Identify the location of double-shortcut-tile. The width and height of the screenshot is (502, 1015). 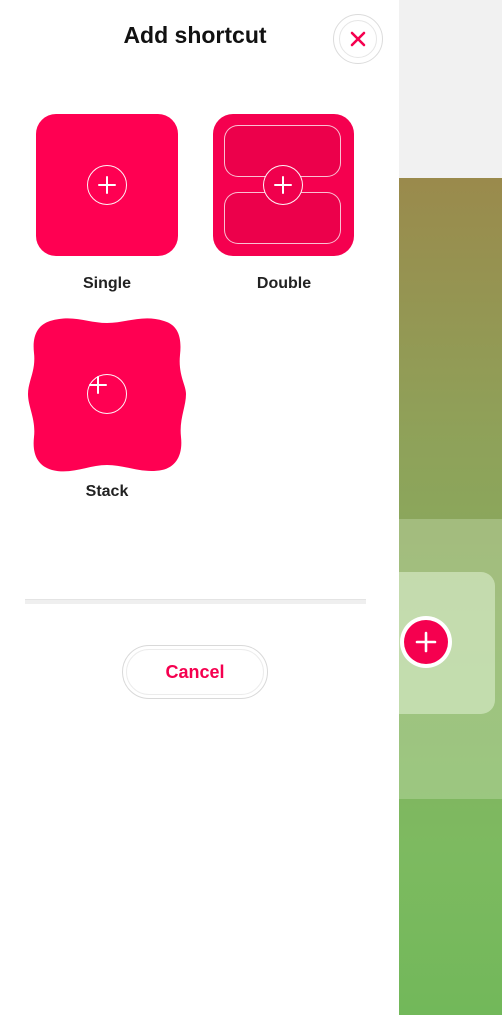
(283, 185).